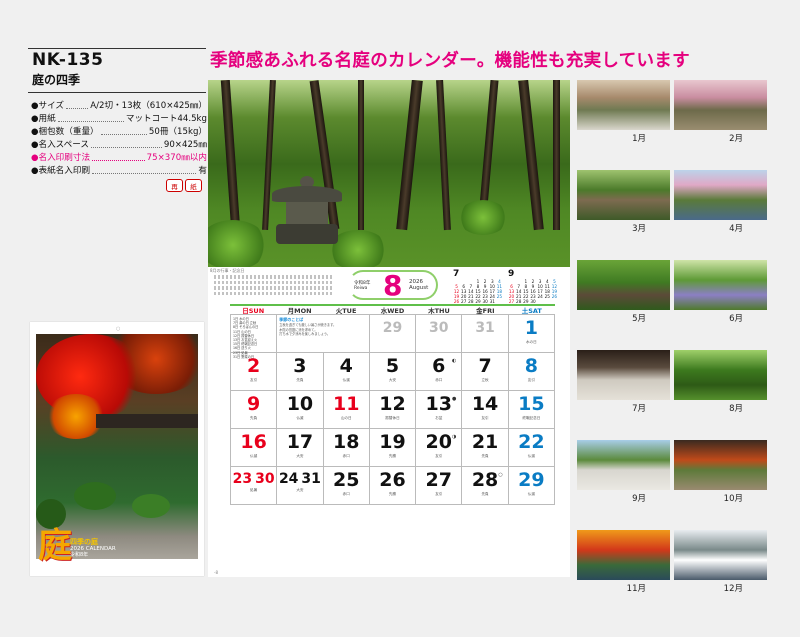  What do you see at coordinates (639, 409) in the screenshot?
I see `thumbnail-label: 7月` at bounding box center [639, 409].